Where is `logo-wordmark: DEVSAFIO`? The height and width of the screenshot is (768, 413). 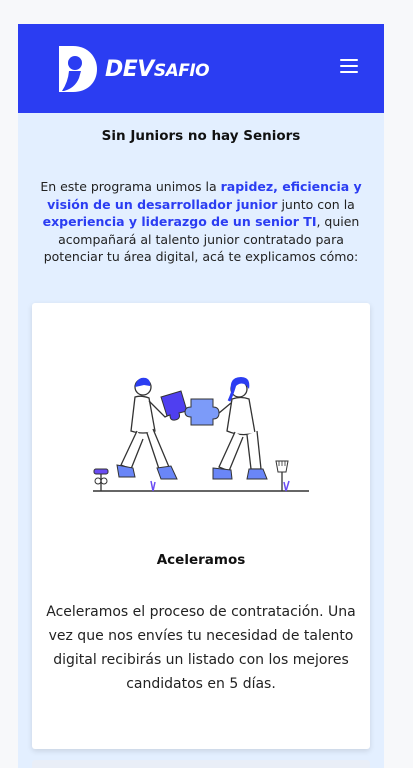
logo-wordmark: DEVSAFIO is located at coordinates (157, 69).